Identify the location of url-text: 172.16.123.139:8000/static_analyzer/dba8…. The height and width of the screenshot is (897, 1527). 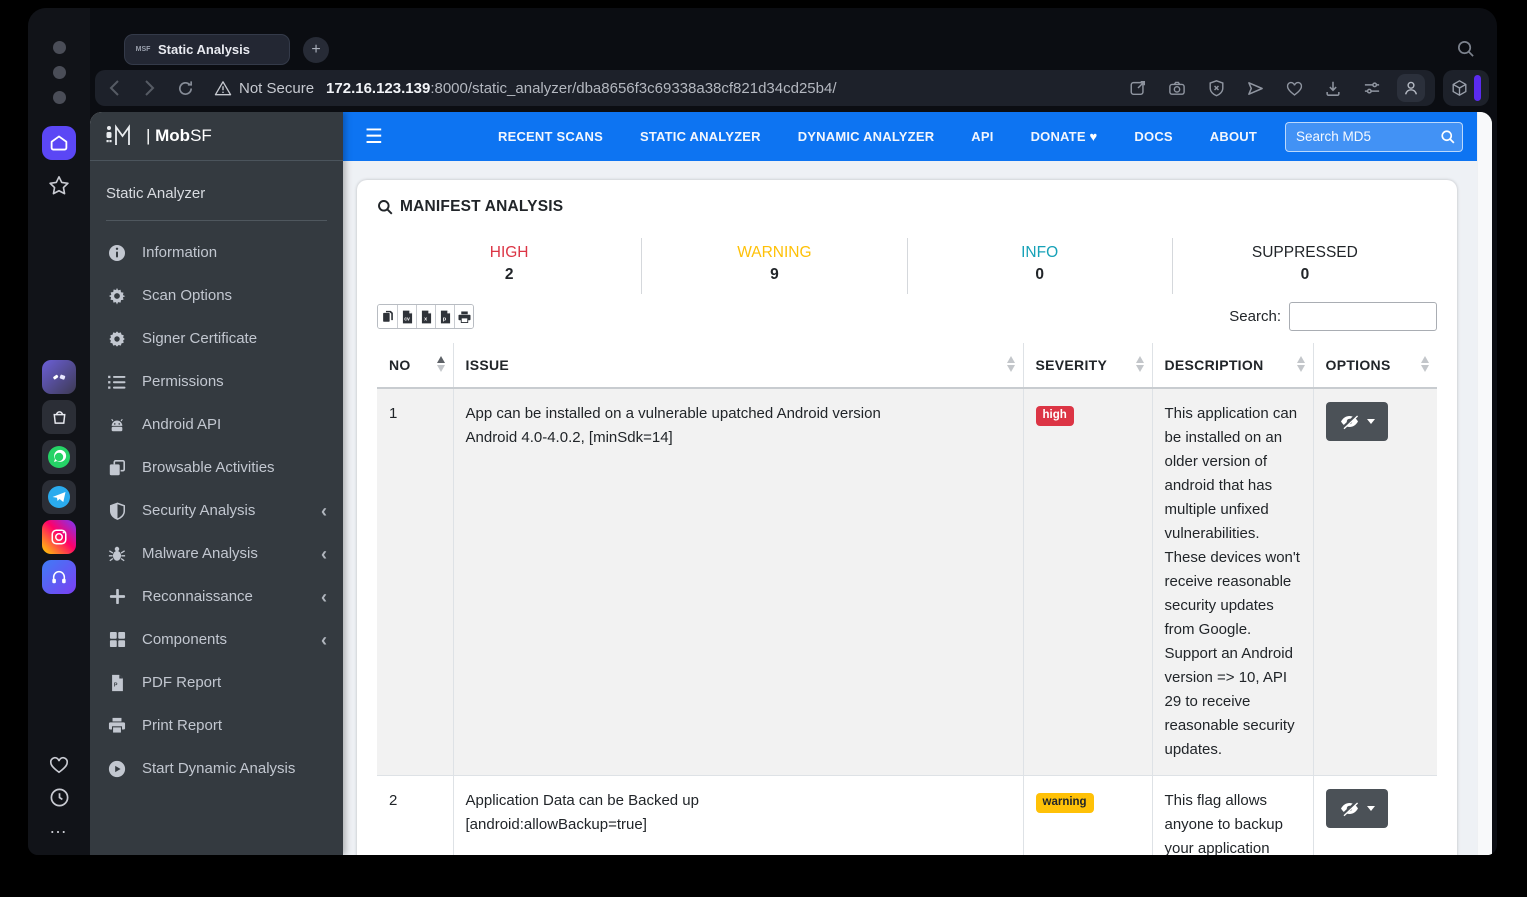
(581, 88).